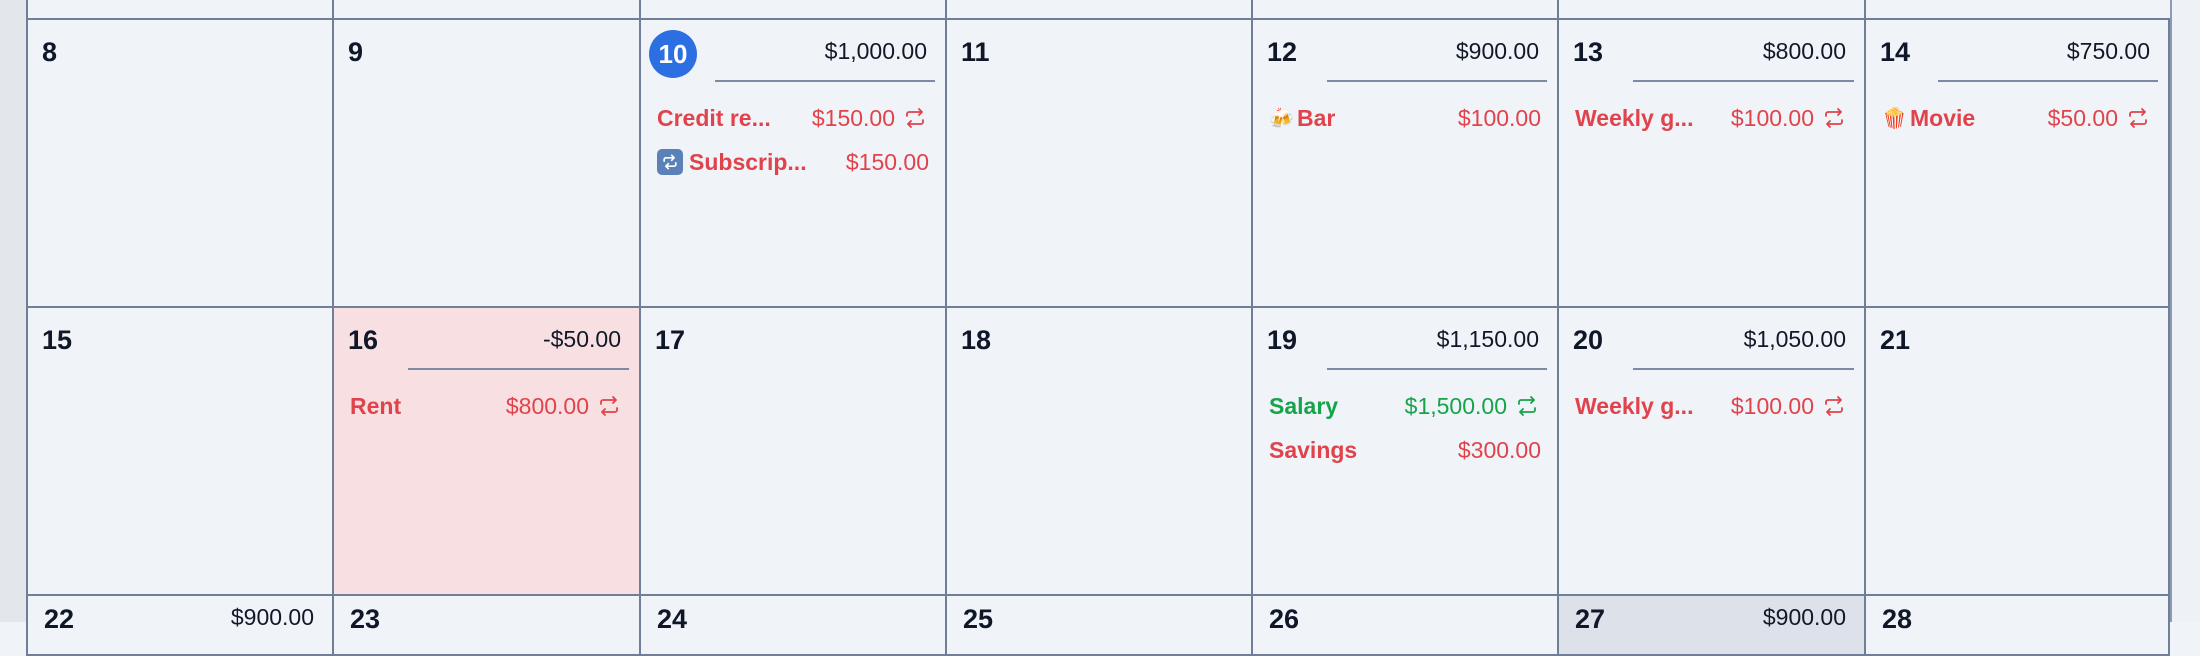  What do you see at coordinates (2017, 452) in the screenshot?
I see `day-cell: 21` at bounding box center [2017, 452].